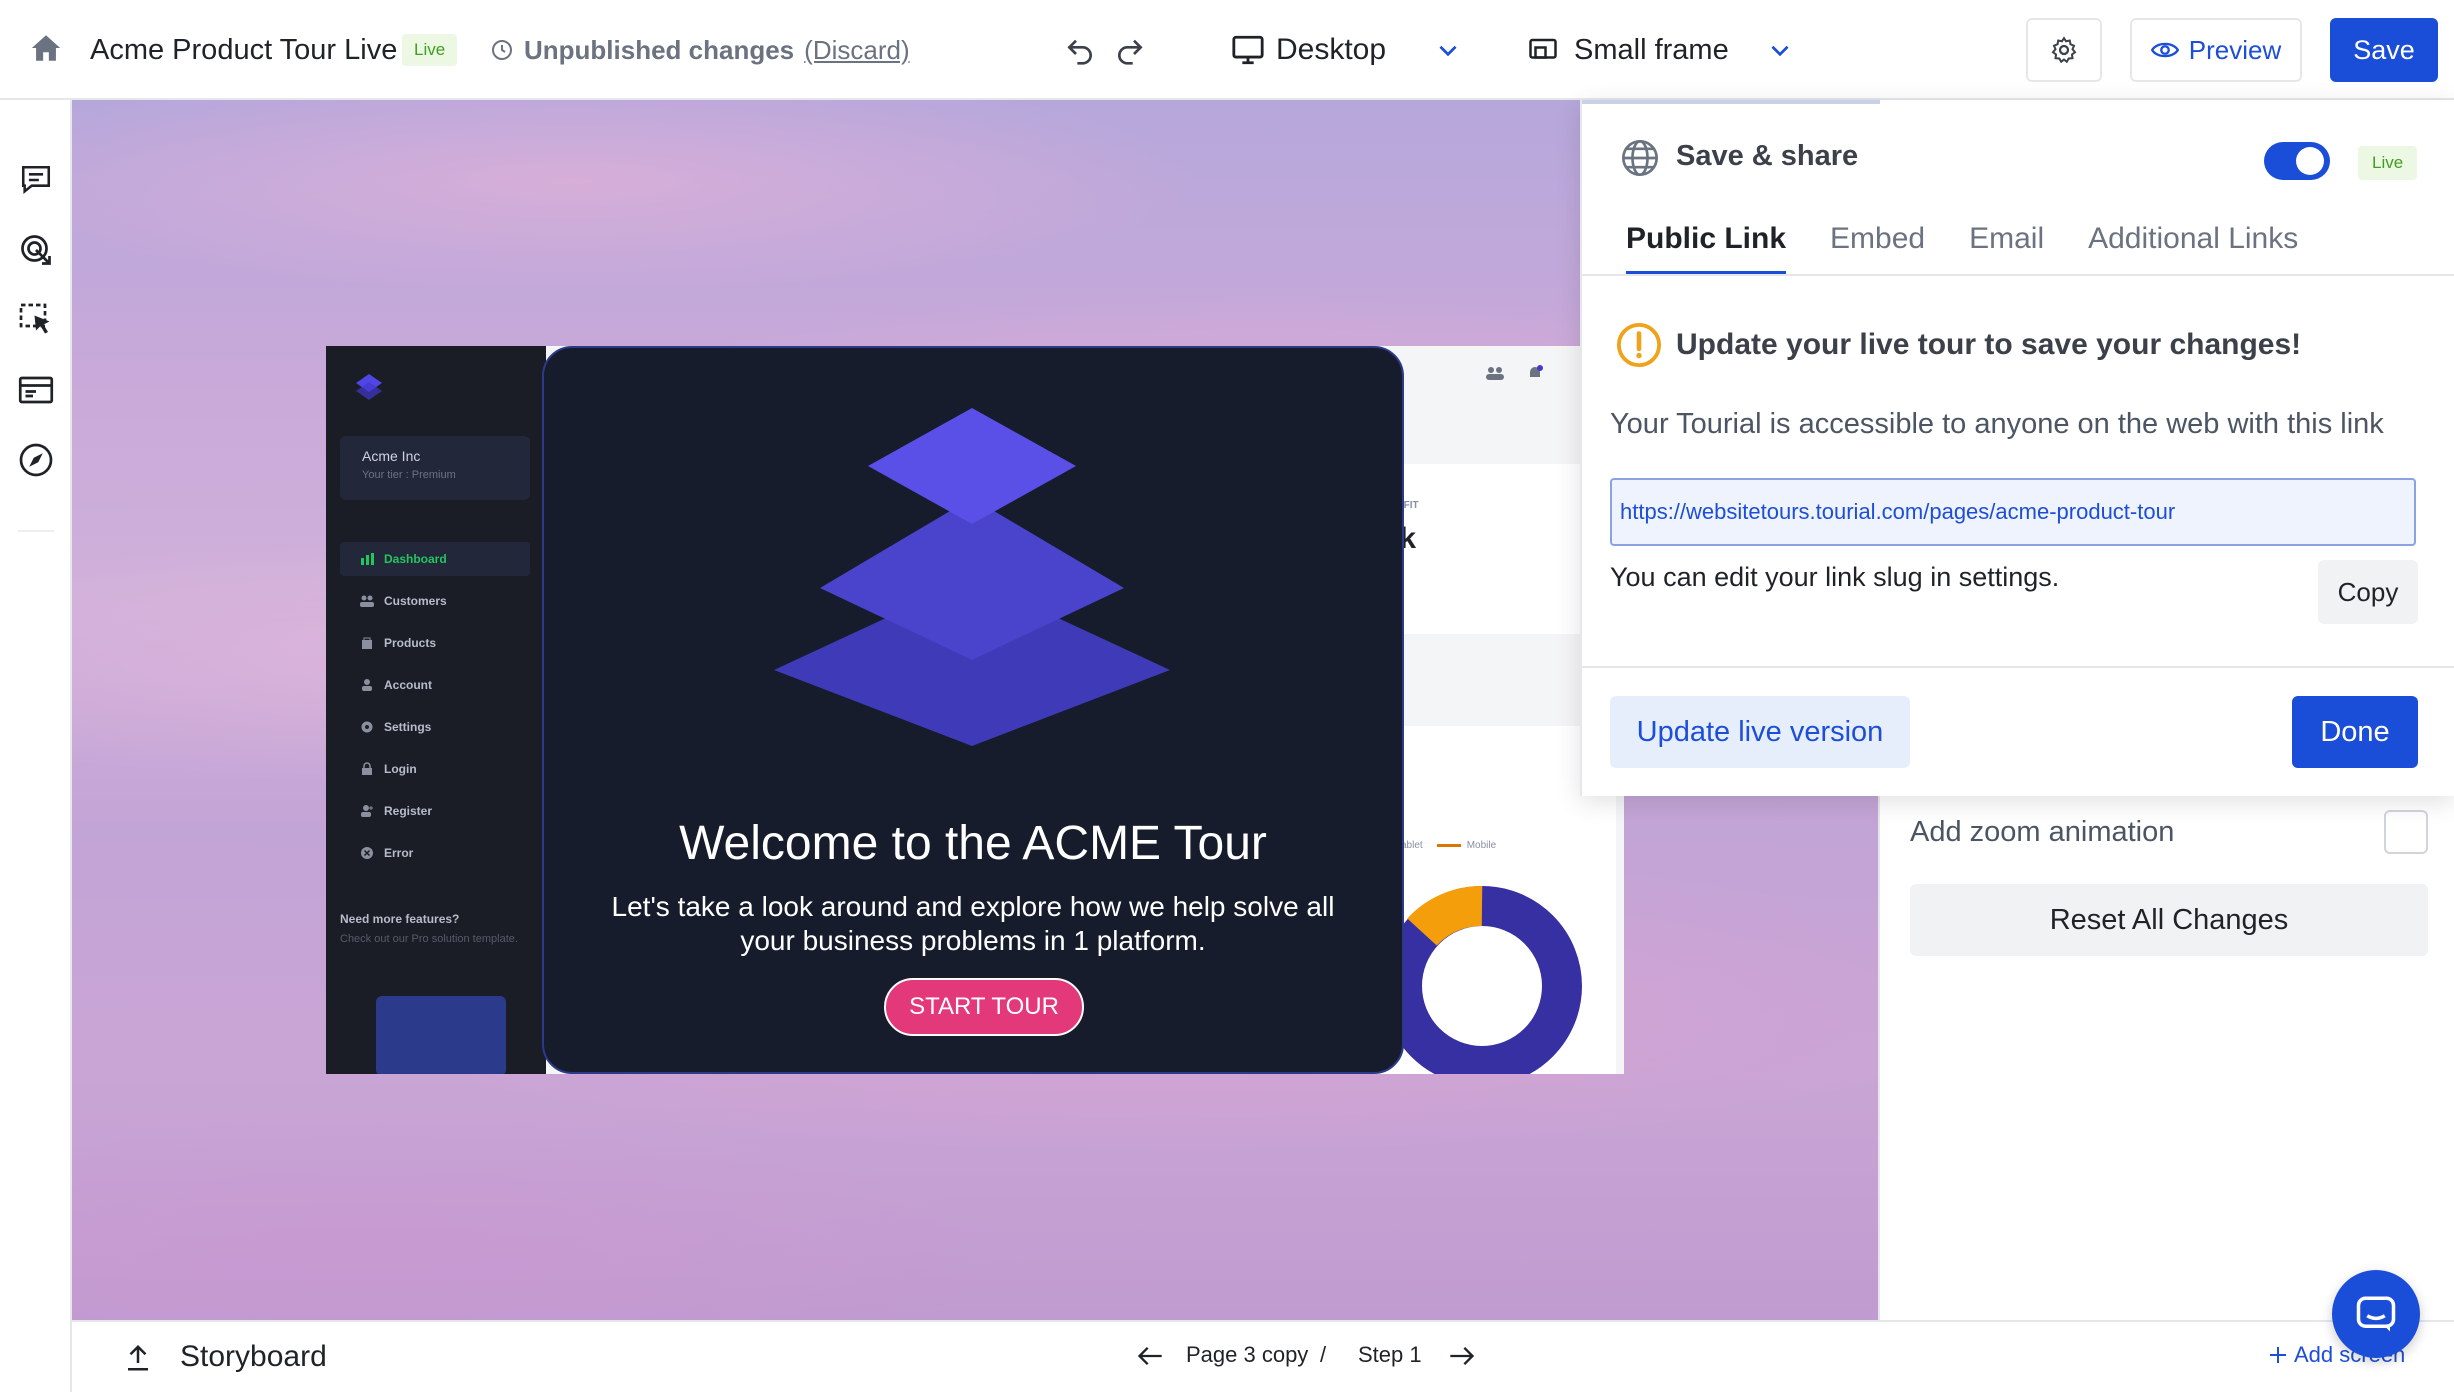  I want to click on copy-link-button: Copy, so click(2368, 592).